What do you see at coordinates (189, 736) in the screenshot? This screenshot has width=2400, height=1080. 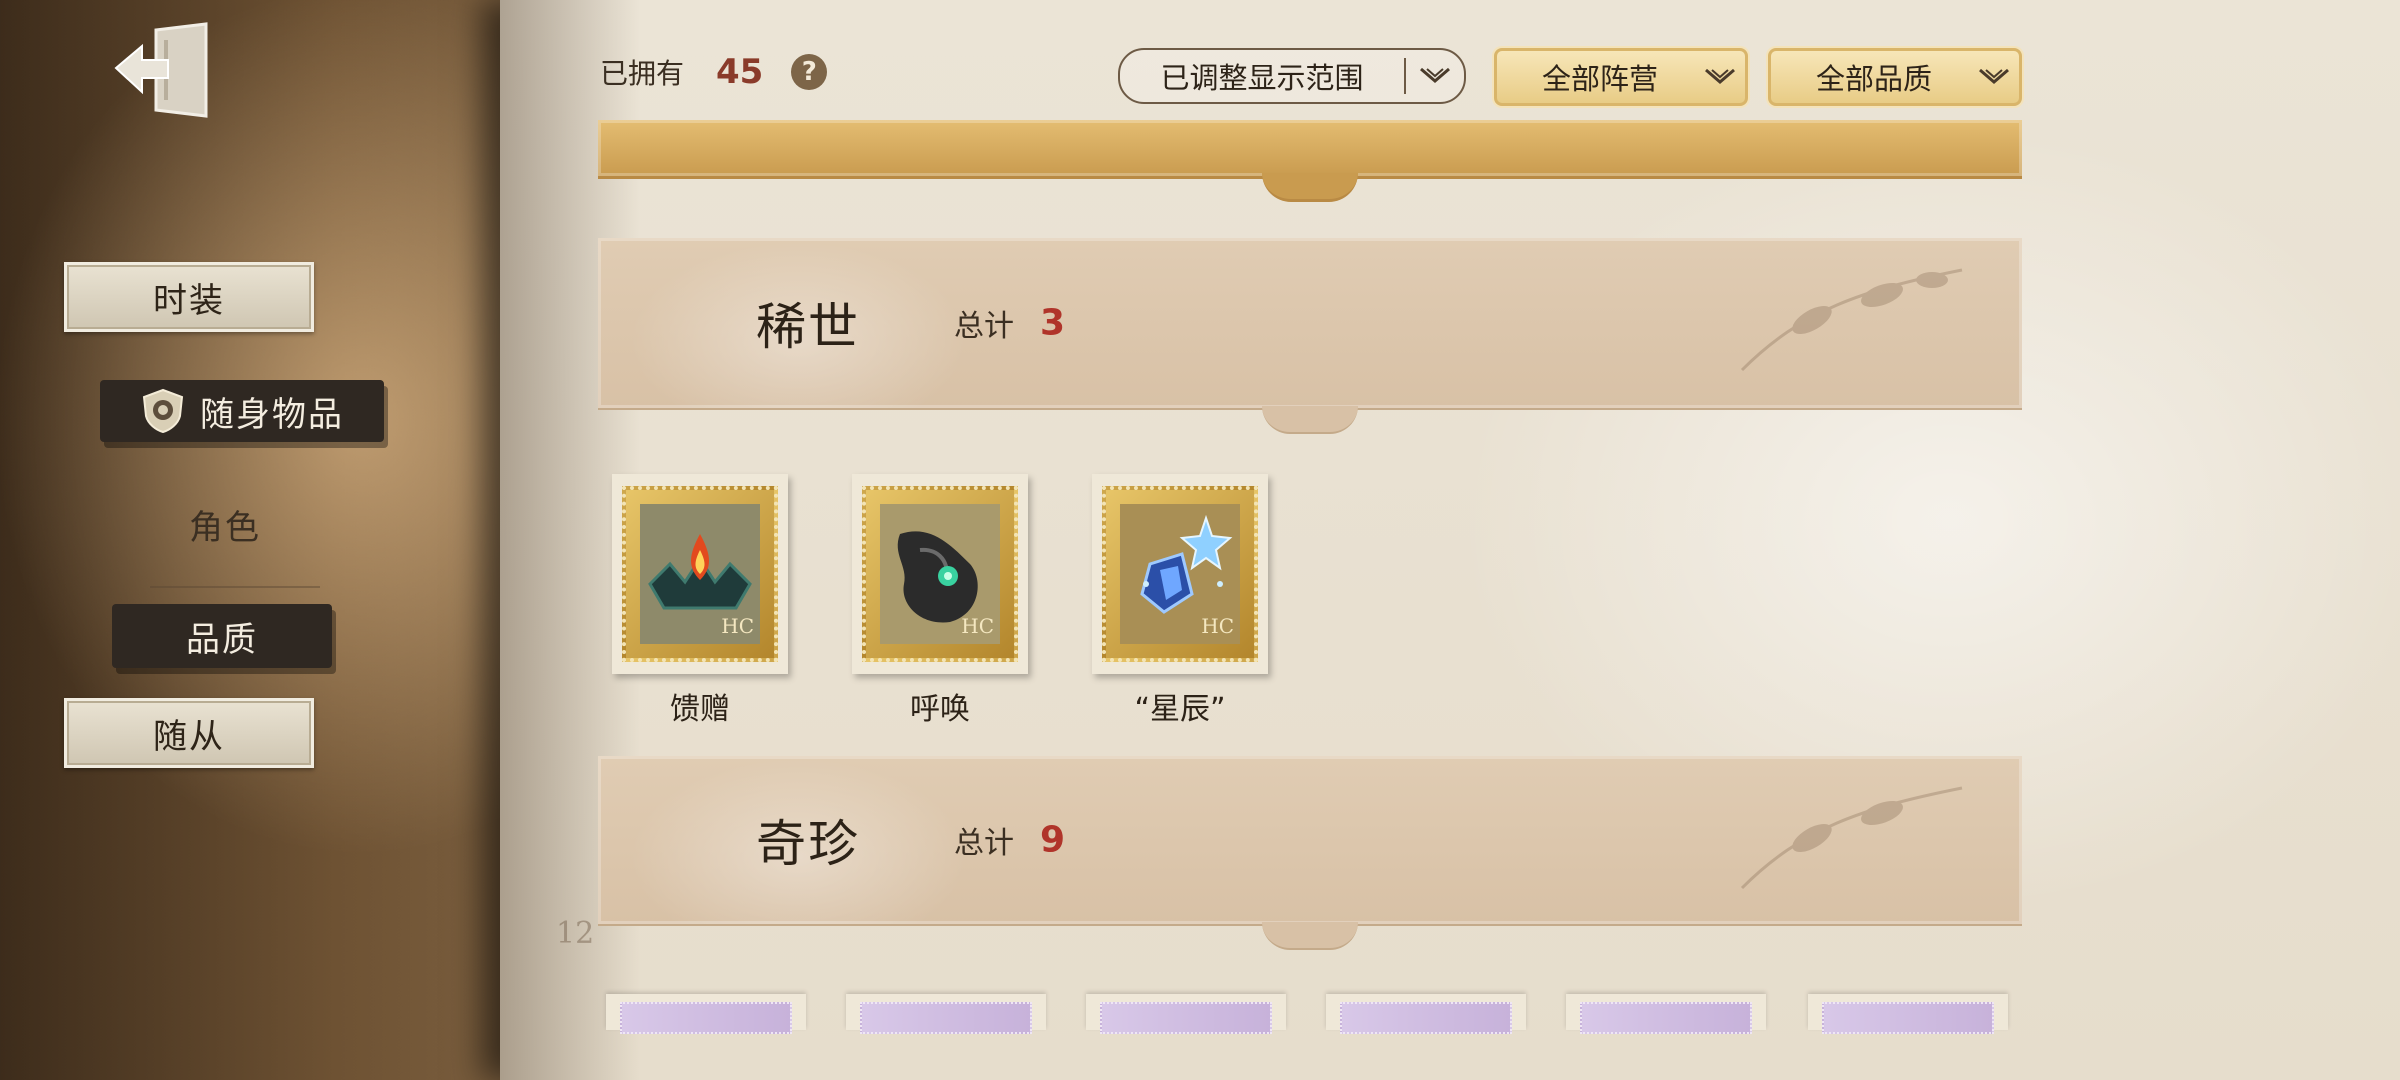 I see `nav-item-label: 随从` at bounding box center [189, 736].